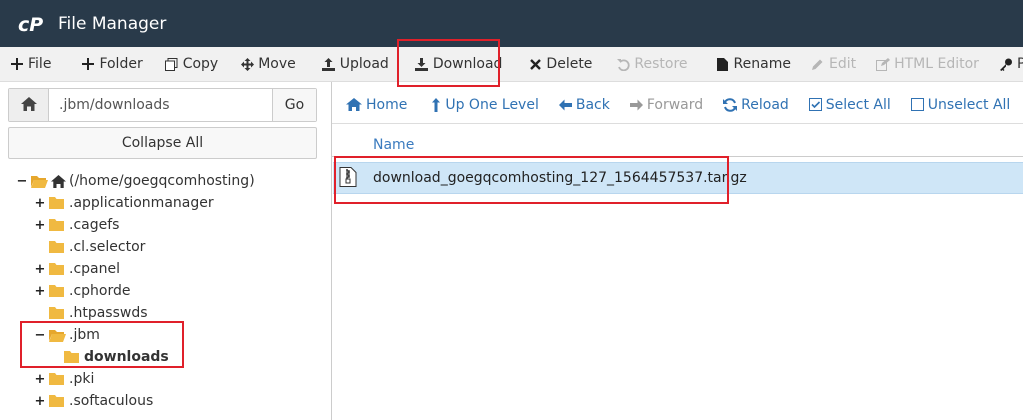 This screenshot has height=420, width=1023. I want to click on up-one-level-link: Up One Level, so click(483, 105).